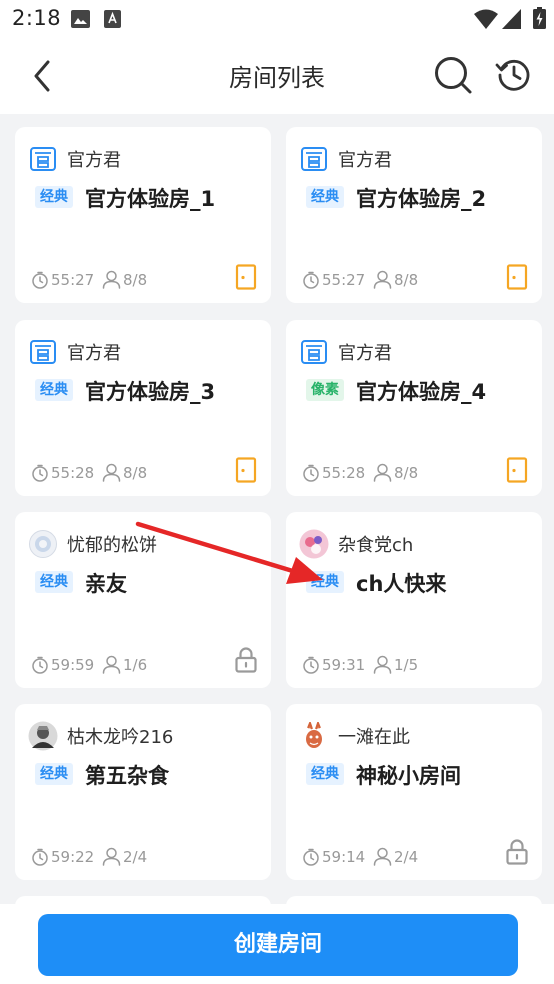 The image size is (554, 984). Describe the element at coordinates (376, 545) in the screenshot. I see `owner-name: 杂食党ch` at that location.